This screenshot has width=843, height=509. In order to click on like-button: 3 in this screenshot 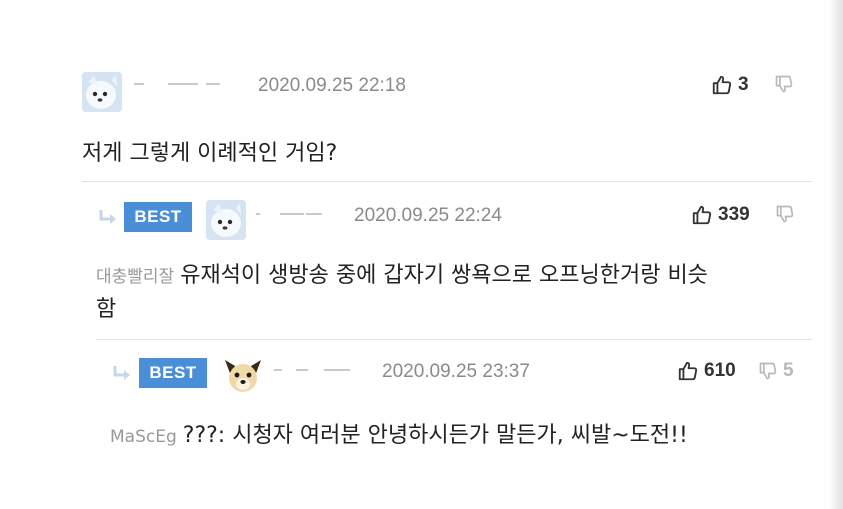, I will do `click(730, 85)`.